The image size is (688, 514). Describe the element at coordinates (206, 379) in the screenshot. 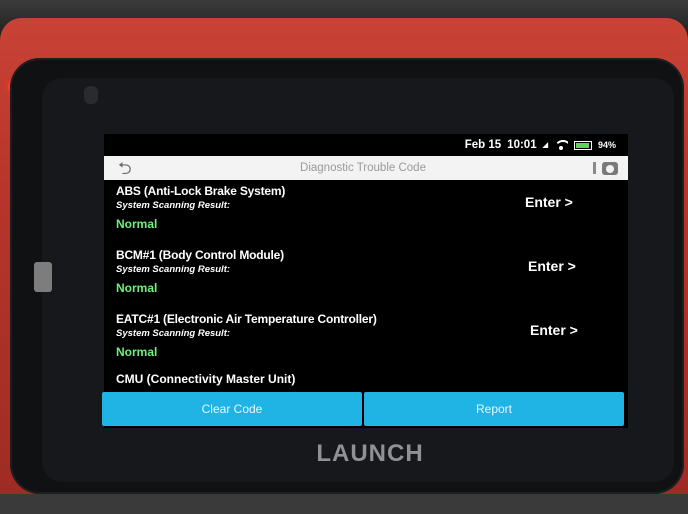

I see `system-name-partial: CMU (Connectivity Master Unit)` at that location.